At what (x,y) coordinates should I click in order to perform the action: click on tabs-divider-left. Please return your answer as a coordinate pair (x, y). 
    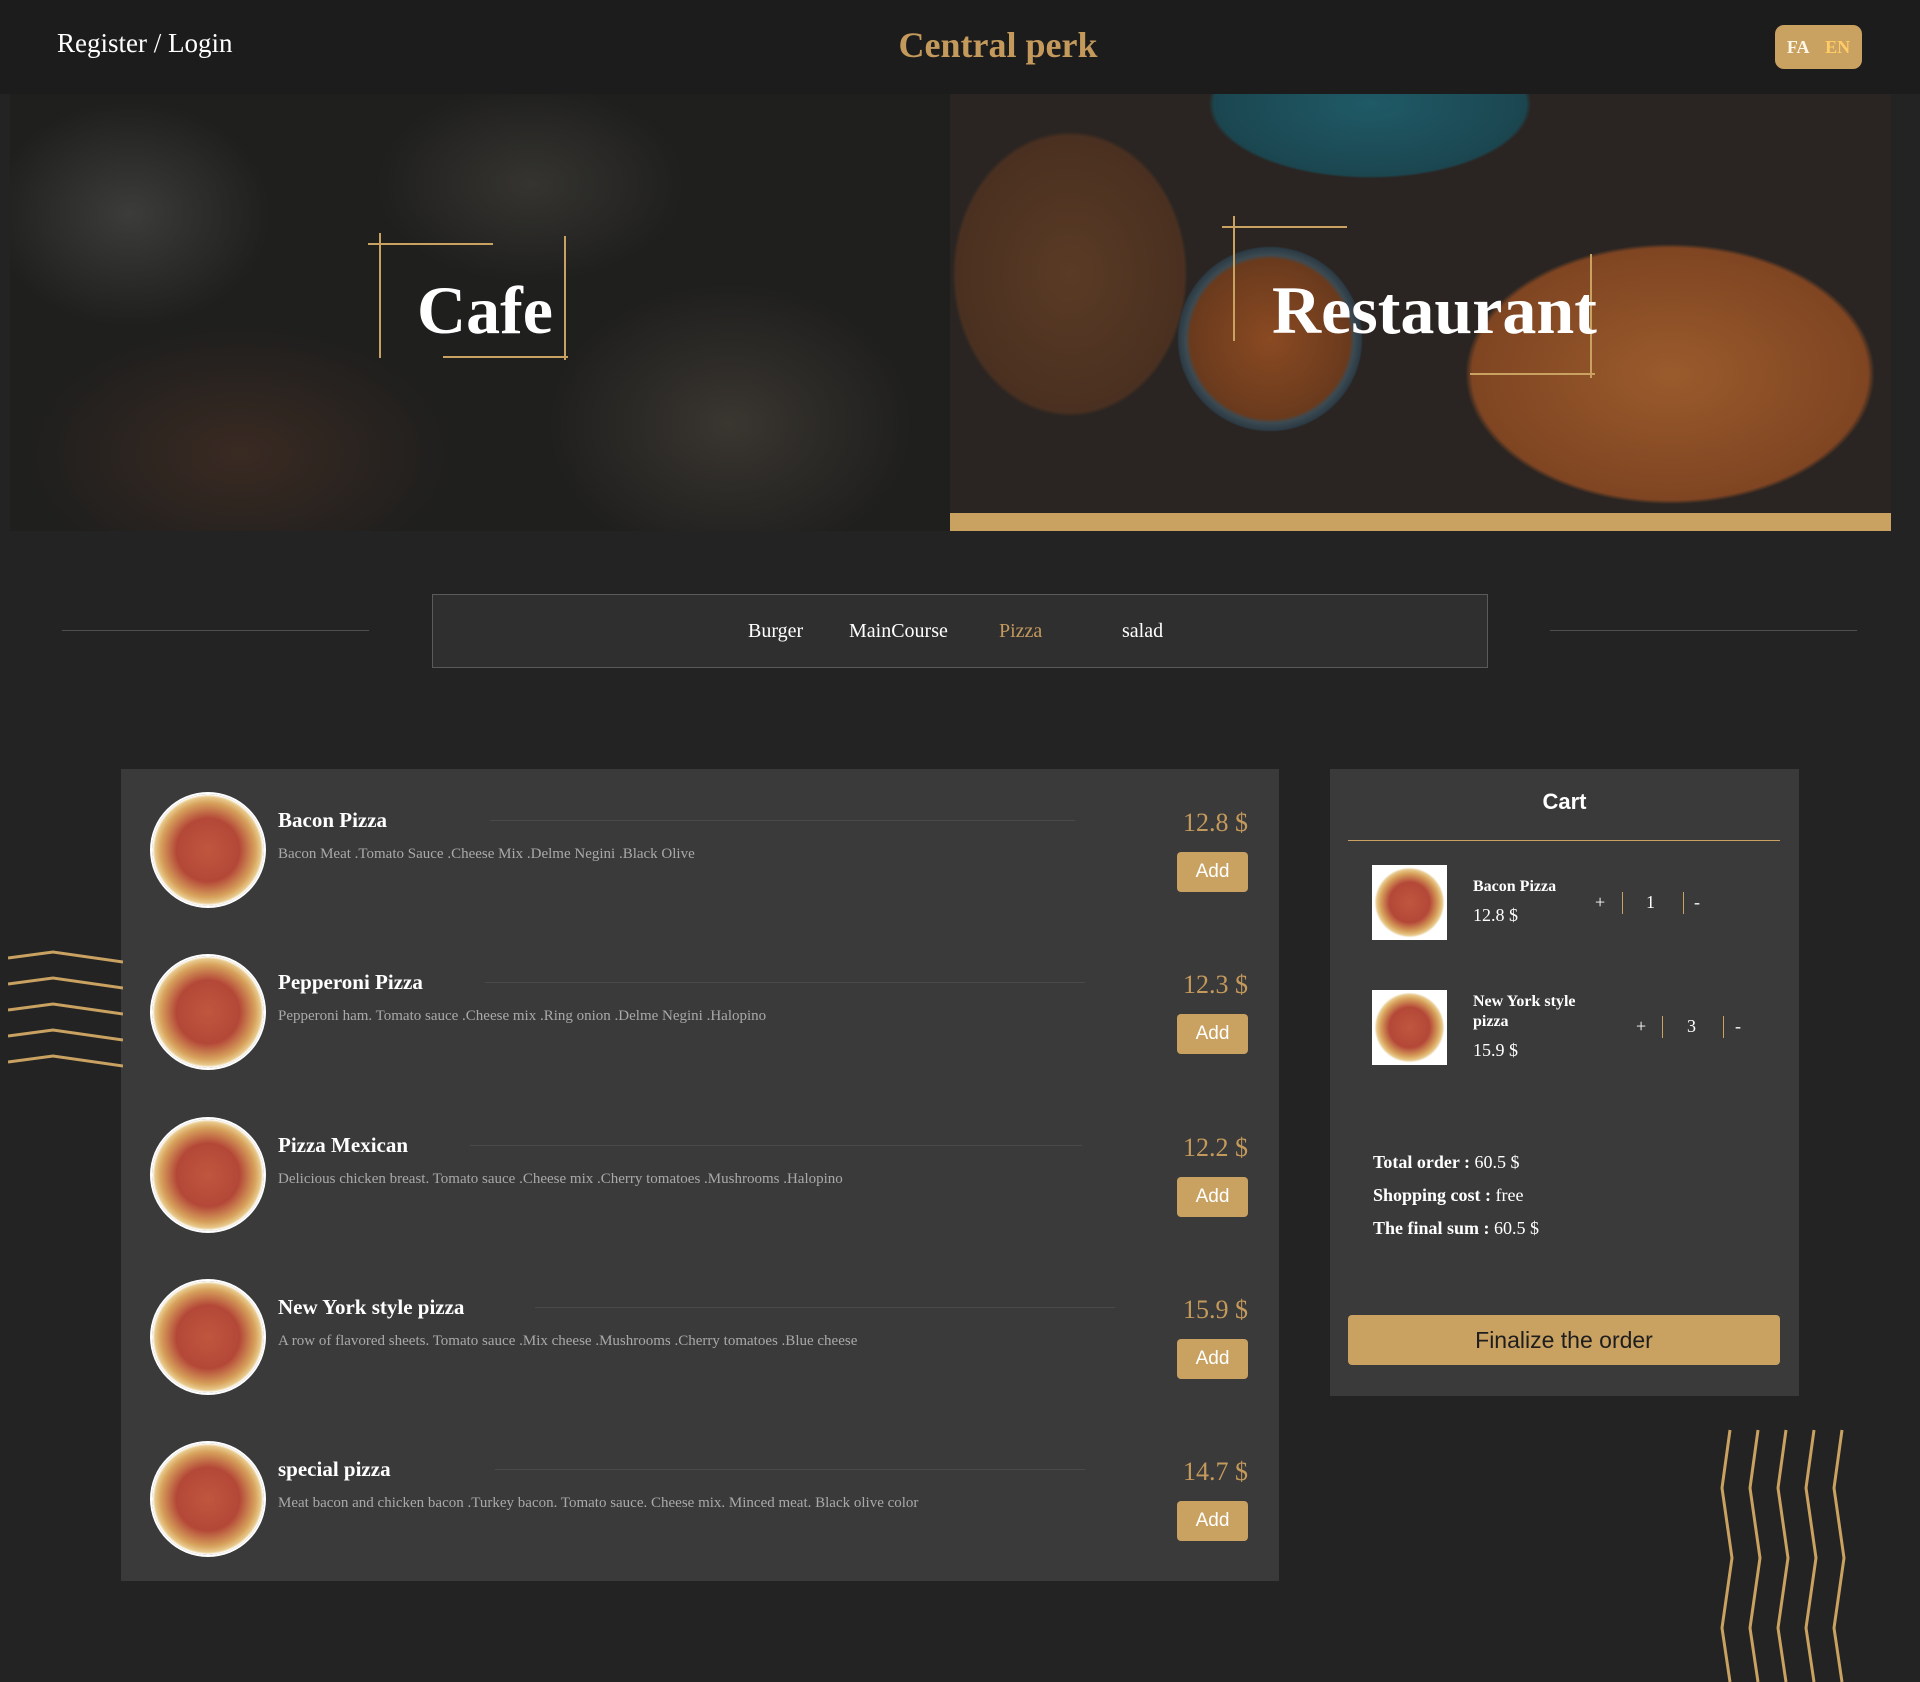
    Looking at the image, I should click on (215, 630).